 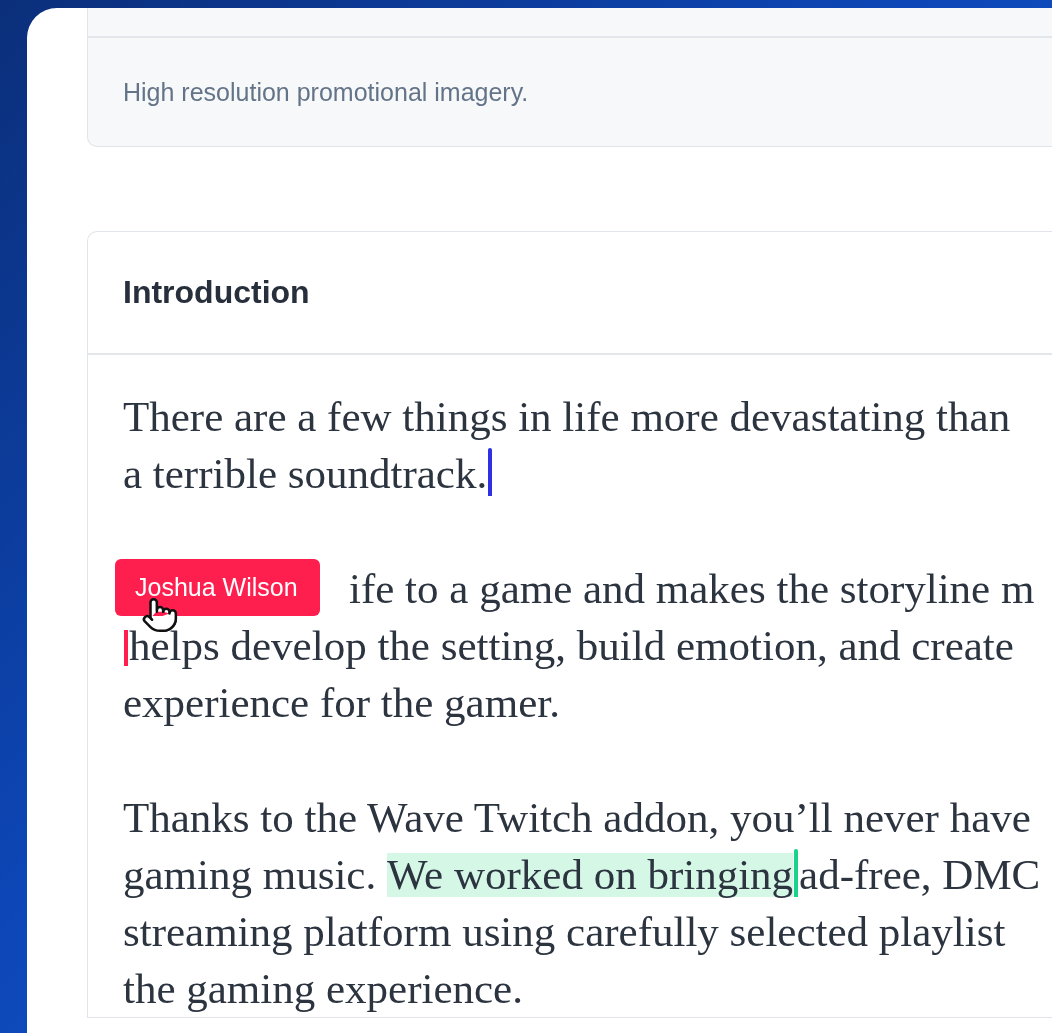 What do you see at coordinates (305, 473) in the screenshot?
I see `body-text: a terrible soundtrack.` at bounding box center [305, 473].